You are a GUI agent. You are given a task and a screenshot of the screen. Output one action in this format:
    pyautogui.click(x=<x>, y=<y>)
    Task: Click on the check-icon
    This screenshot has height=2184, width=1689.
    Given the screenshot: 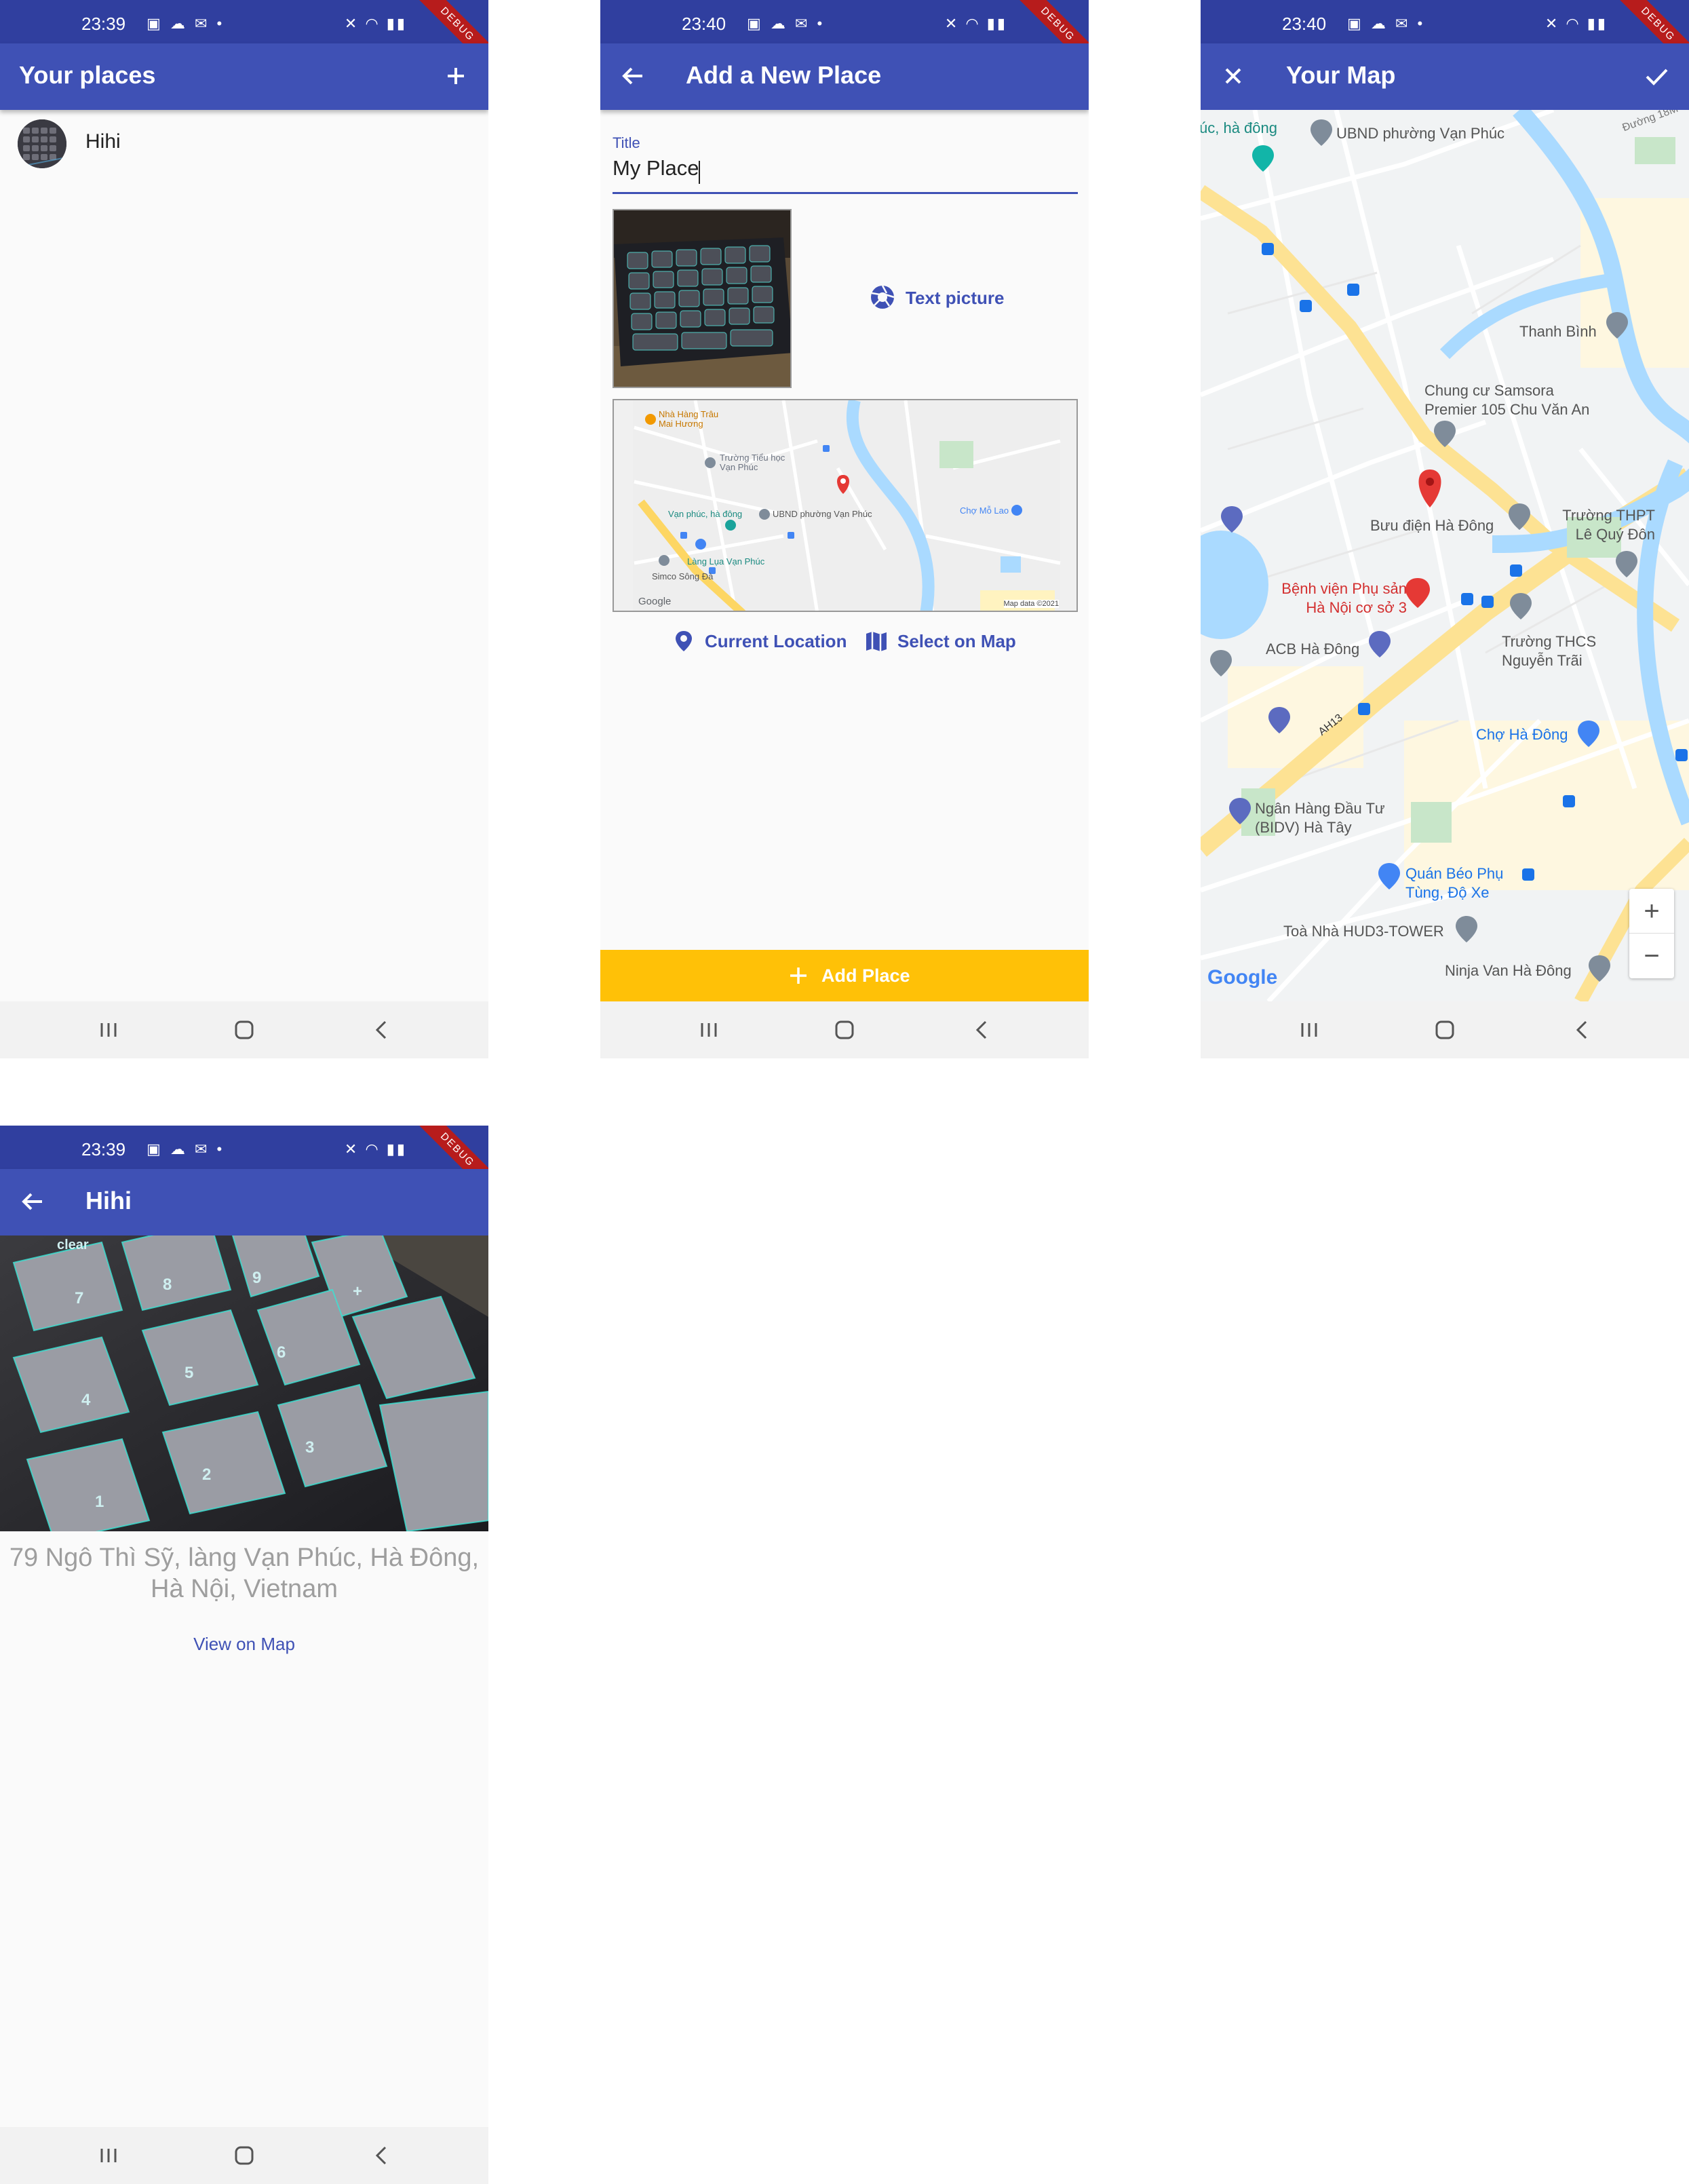 What is the action you would take?
    pyautogui.click(x=1656, y=76)
    